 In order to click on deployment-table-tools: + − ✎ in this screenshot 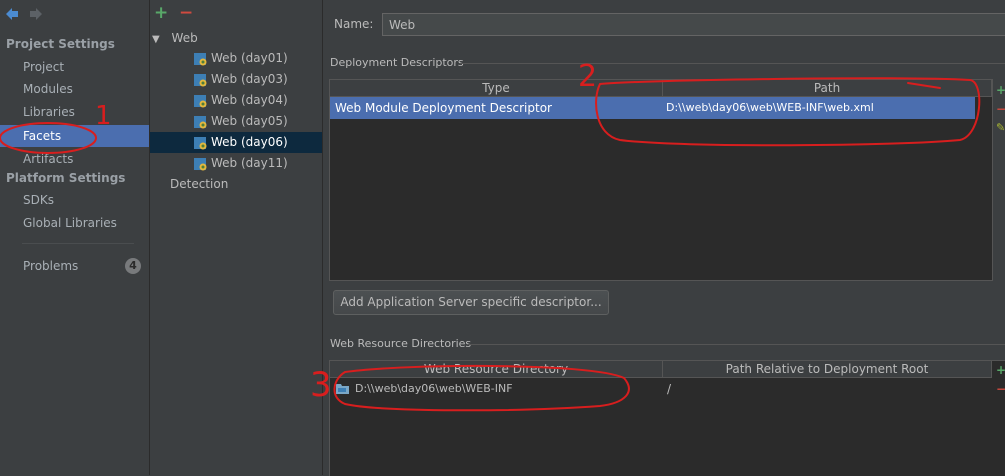, I will do `click(1000, 109)`.